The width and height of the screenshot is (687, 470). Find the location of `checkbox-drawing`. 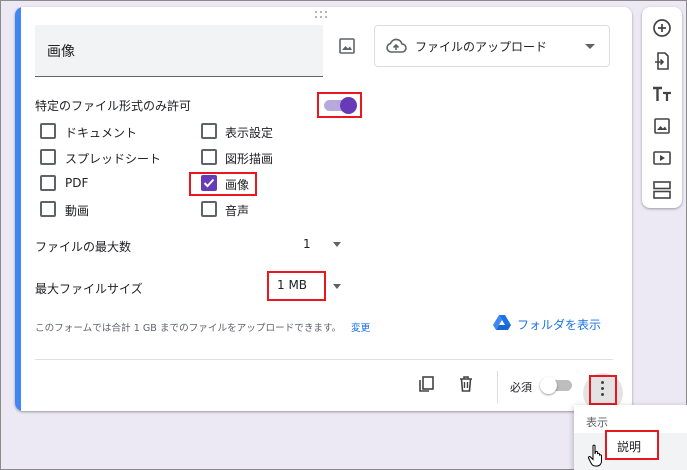

checkbox-drawing is located at coordinates (209, 157).